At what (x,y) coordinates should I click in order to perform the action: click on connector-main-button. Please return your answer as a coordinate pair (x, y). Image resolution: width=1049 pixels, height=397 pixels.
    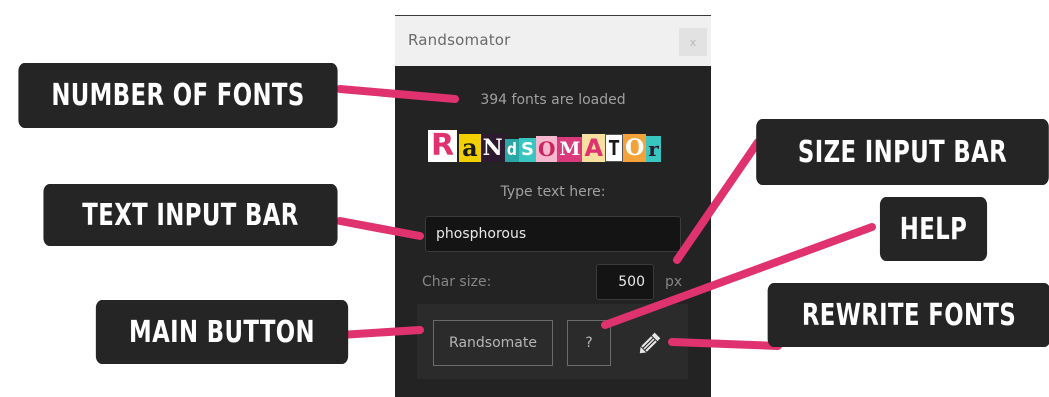
    Looking at the image, I should click on (380, 332).